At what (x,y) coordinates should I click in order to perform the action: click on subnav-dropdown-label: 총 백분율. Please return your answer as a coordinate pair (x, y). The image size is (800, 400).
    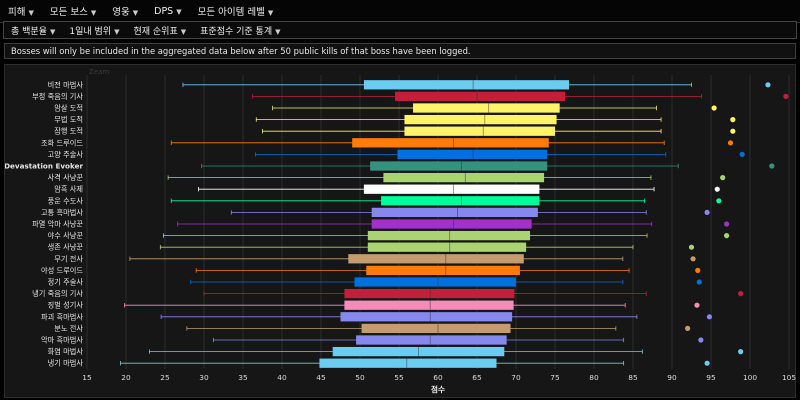
    Looking at the image, I should click on (29, 31).